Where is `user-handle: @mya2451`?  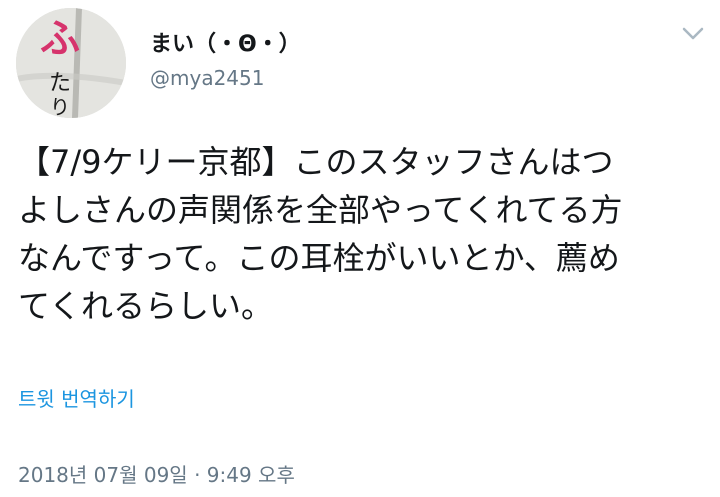
user-handle: @mya2451 is located at coordinates (207, 78).